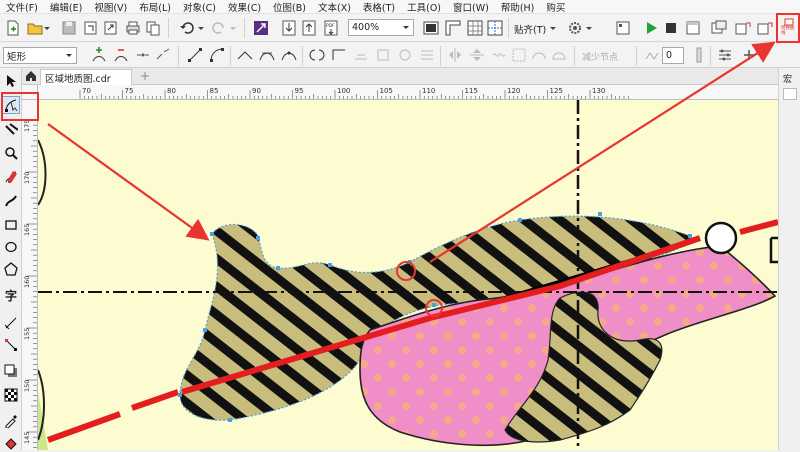 Image resolution: width=800 pixels, height=452 pixels. I want to click on show-grid-icon, so click(475, 28).